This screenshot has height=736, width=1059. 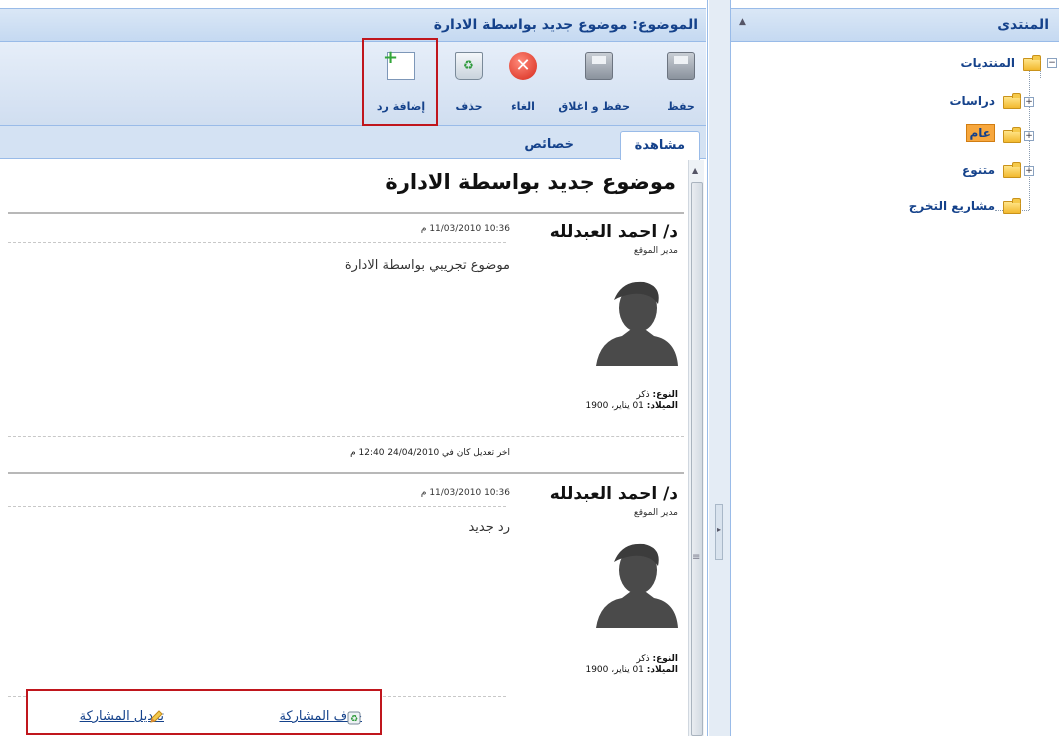 I want to click on save-close-icon, so click(x=599, y=66).